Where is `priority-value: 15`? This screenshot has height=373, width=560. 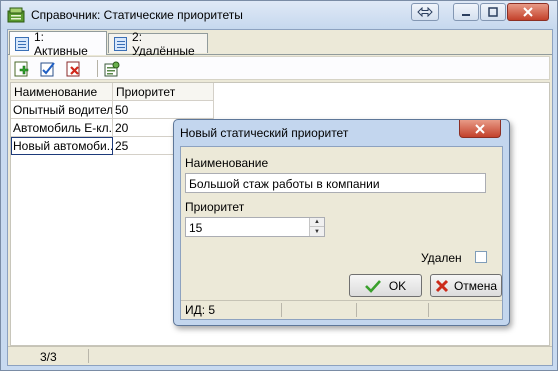 priority-value: 15 is located at coordinates (196, 228).